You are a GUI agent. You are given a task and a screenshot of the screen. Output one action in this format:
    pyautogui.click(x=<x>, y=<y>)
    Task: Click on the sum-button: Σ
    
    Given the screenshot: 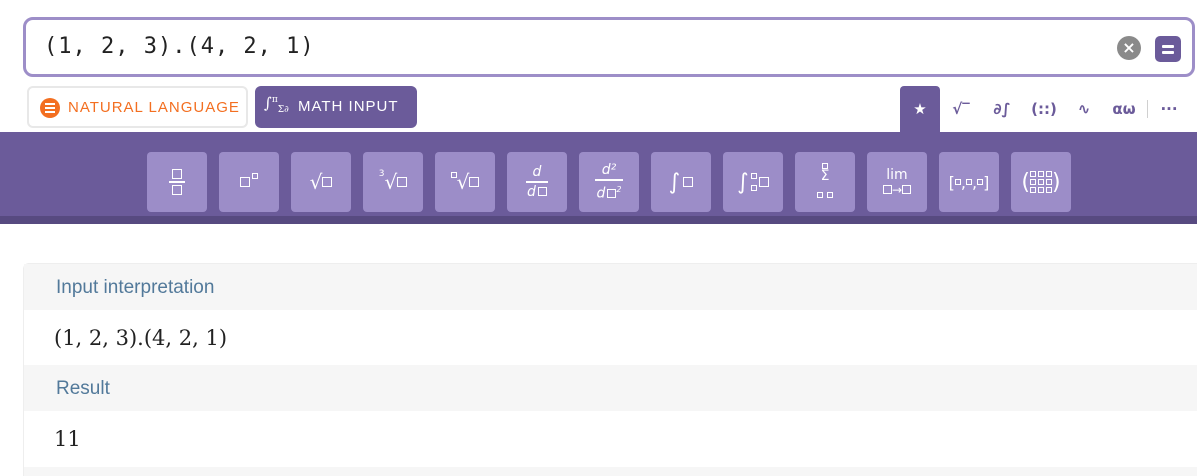 What is the action you would take?
    pyautogui.click(x=825, y=182)
    